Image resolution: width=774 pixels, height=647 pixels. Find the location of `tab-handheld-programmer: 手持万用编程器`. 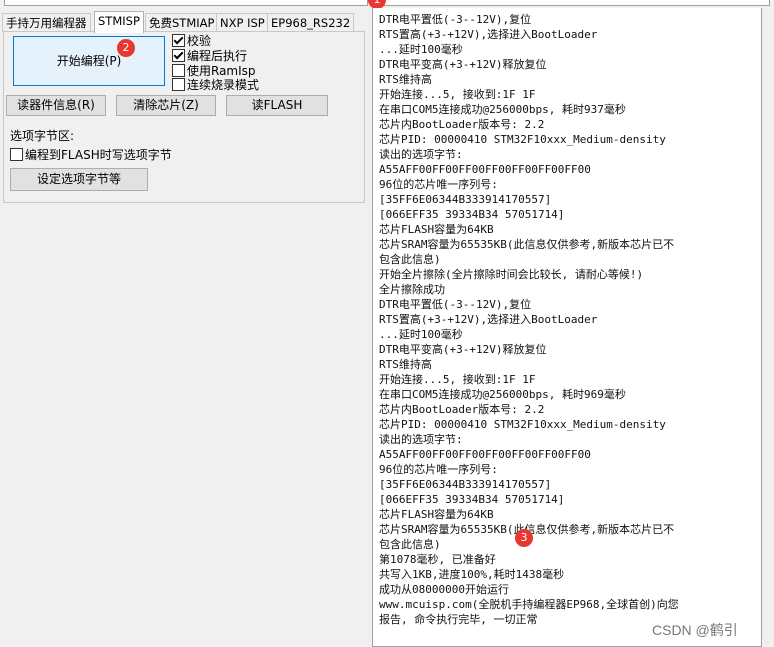

tab-handheld-programmer: 手持万用编程器 is located at coordinates (46, 22).